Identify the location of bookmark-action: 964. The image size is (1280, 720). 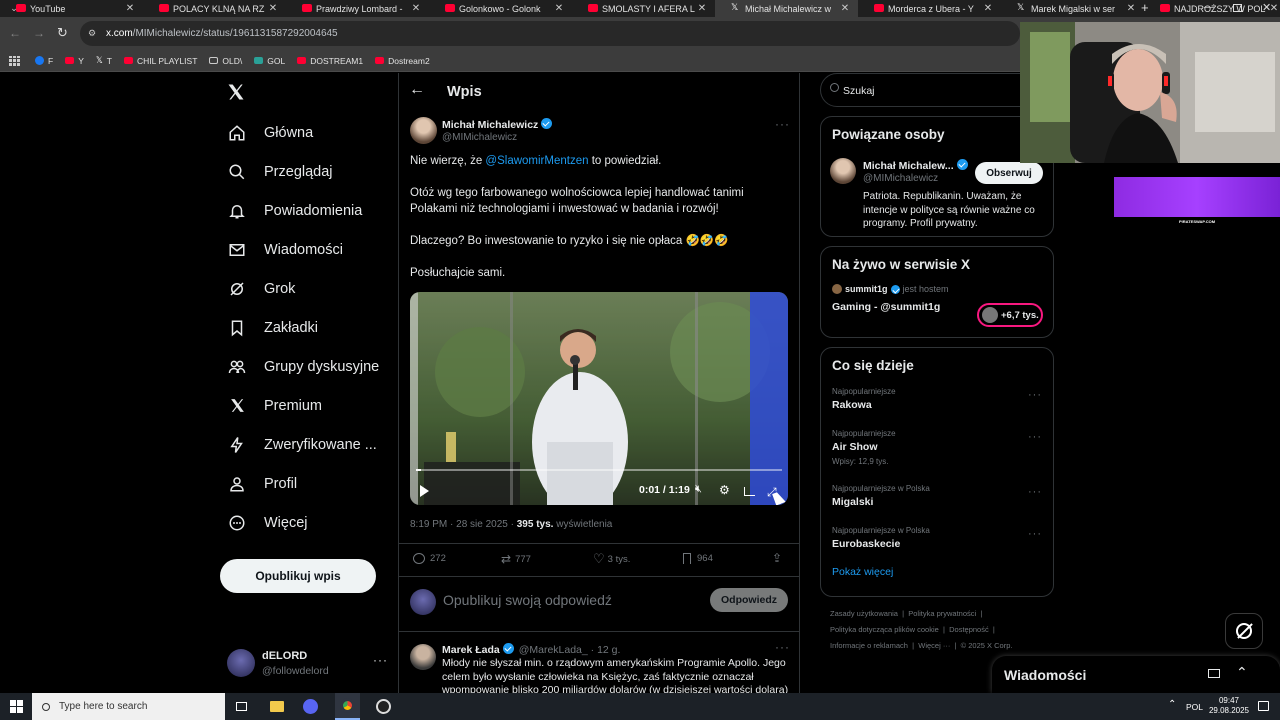
(698, 558).